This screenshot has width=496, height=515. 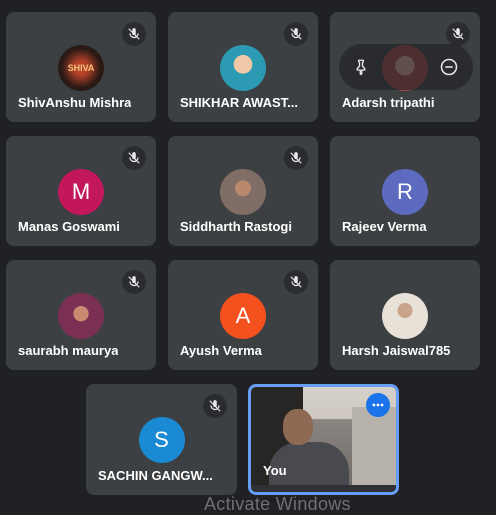 I want to click on self-video-tile: You, so click(x=323, y=439).